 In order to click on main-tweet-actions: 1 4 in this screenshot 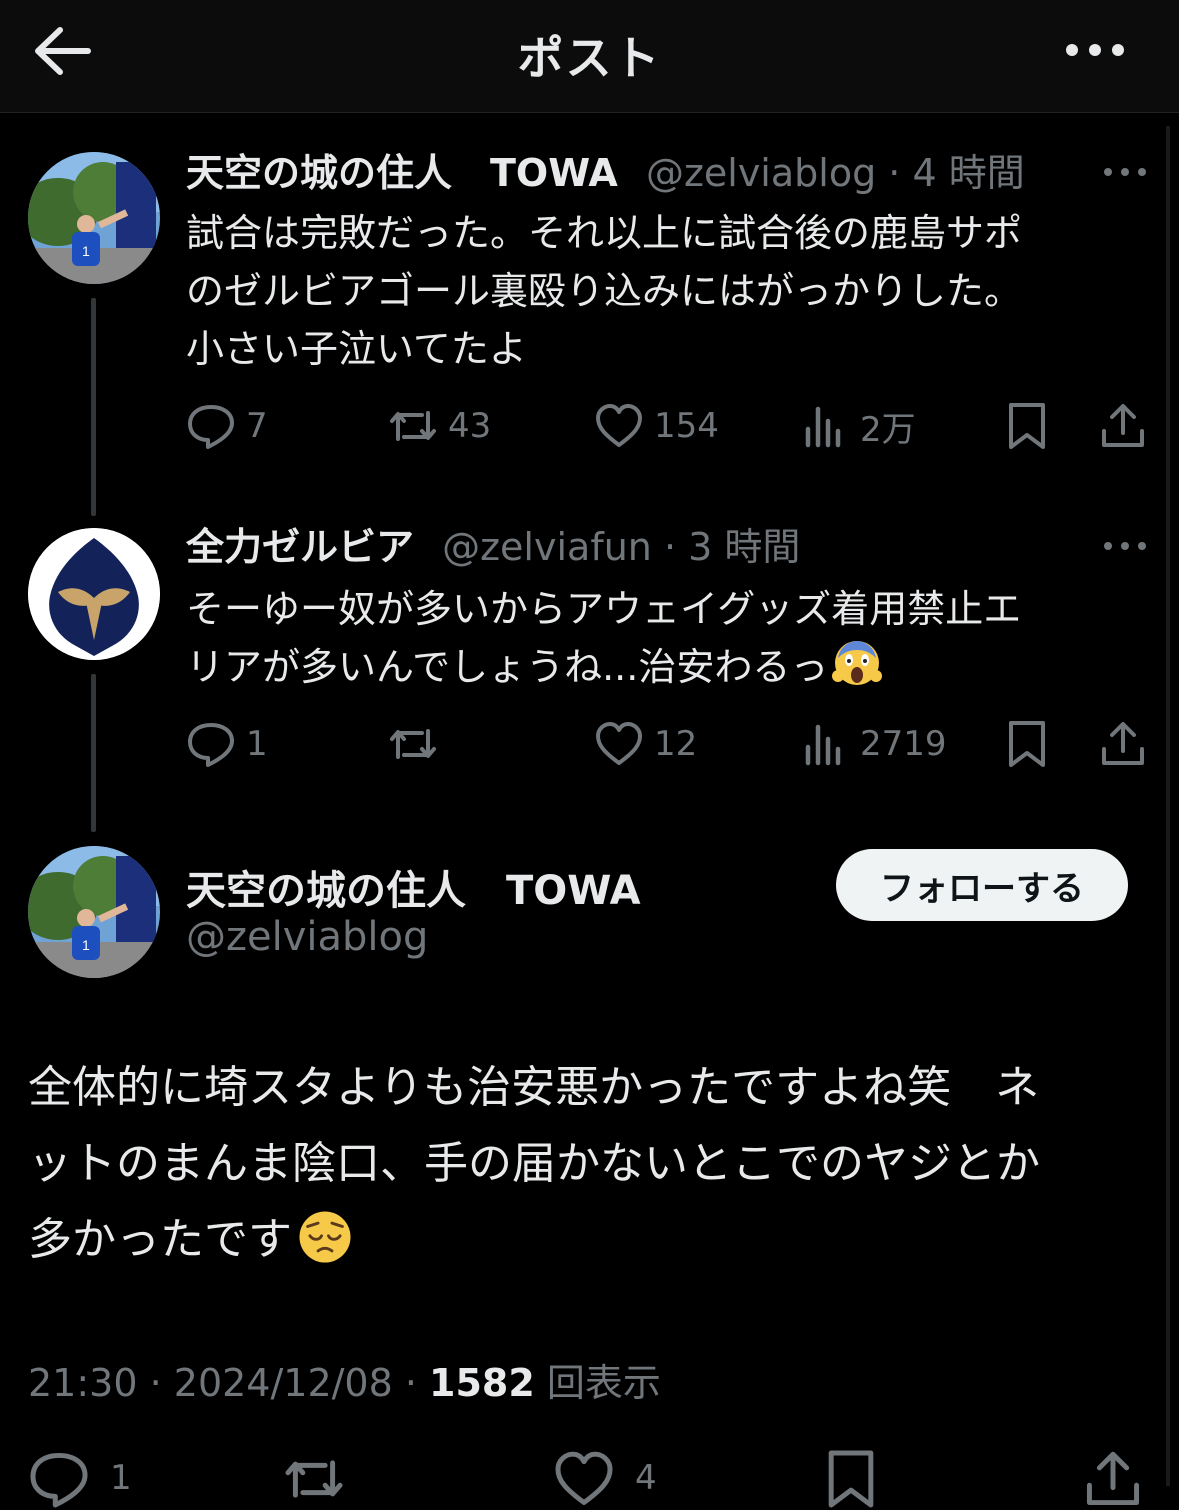, I will do `click(588, 1478)`.